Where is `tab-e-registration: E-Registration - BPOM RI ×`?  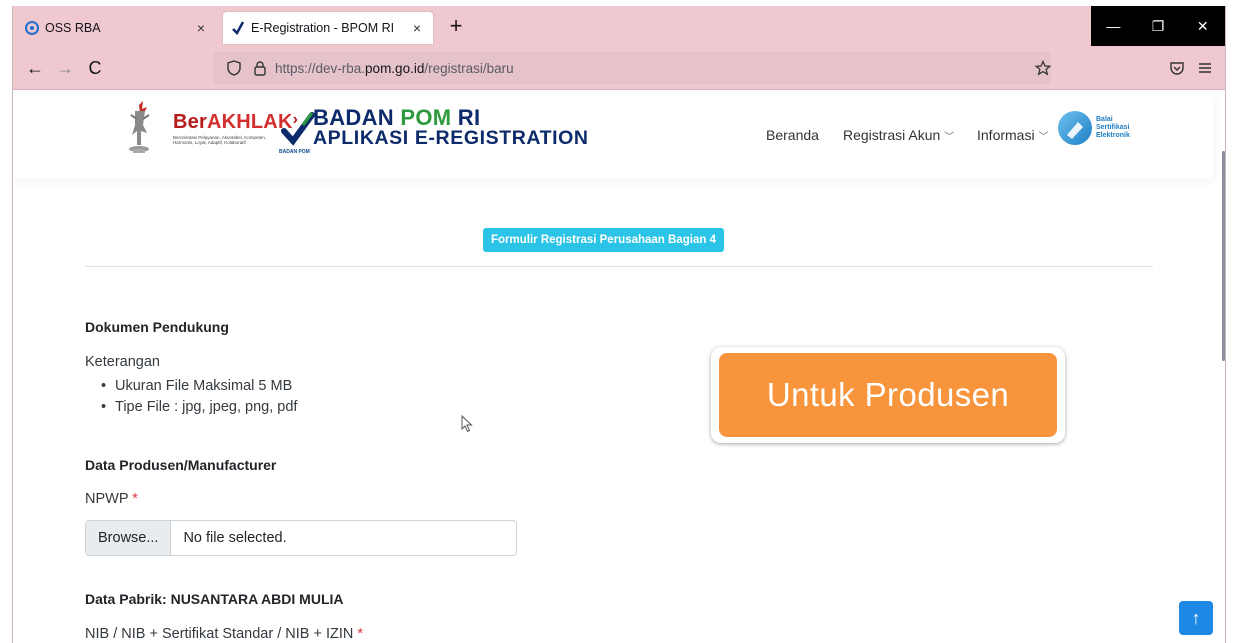 tab-e-registration: E-Registration - BPOM RI × is located at coordinates (328, 28).